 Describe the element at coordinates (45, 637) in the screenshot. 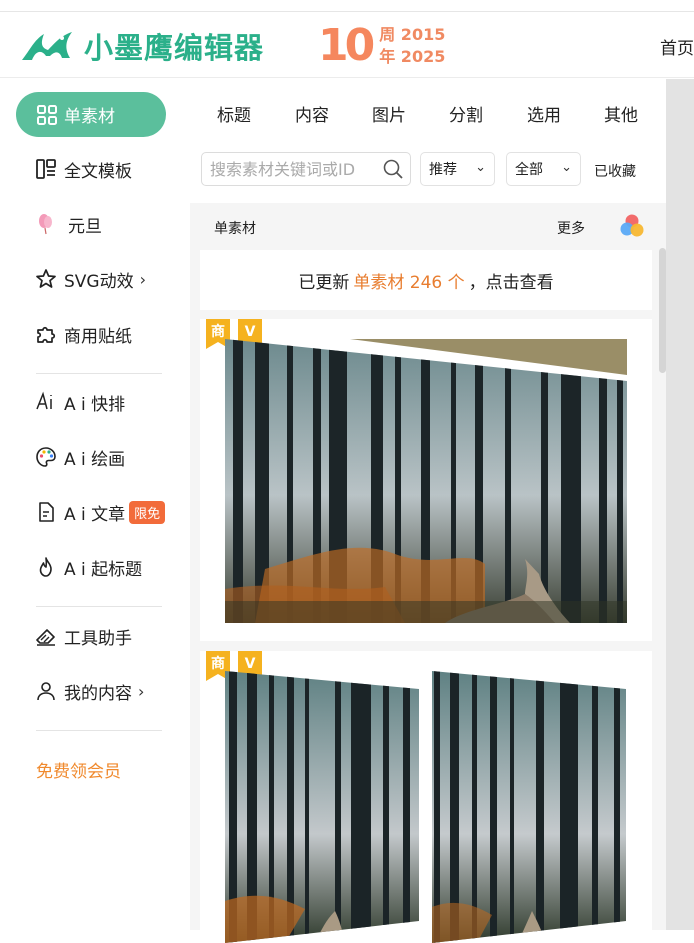

I see `eraser-icon` at that location.